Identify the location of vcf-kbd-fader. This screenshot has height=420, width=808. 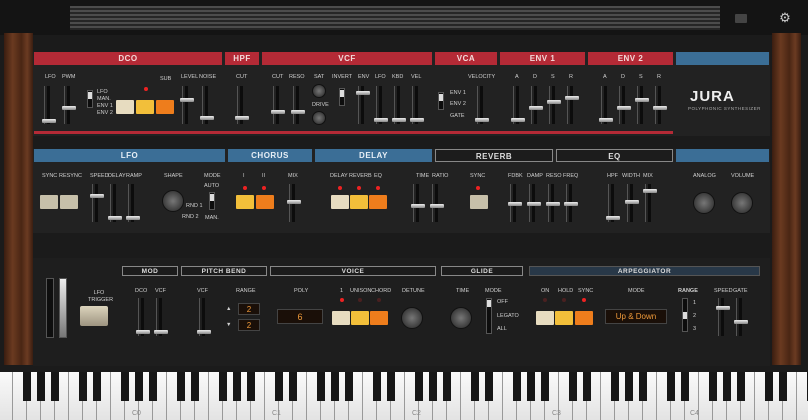
(399, 105).